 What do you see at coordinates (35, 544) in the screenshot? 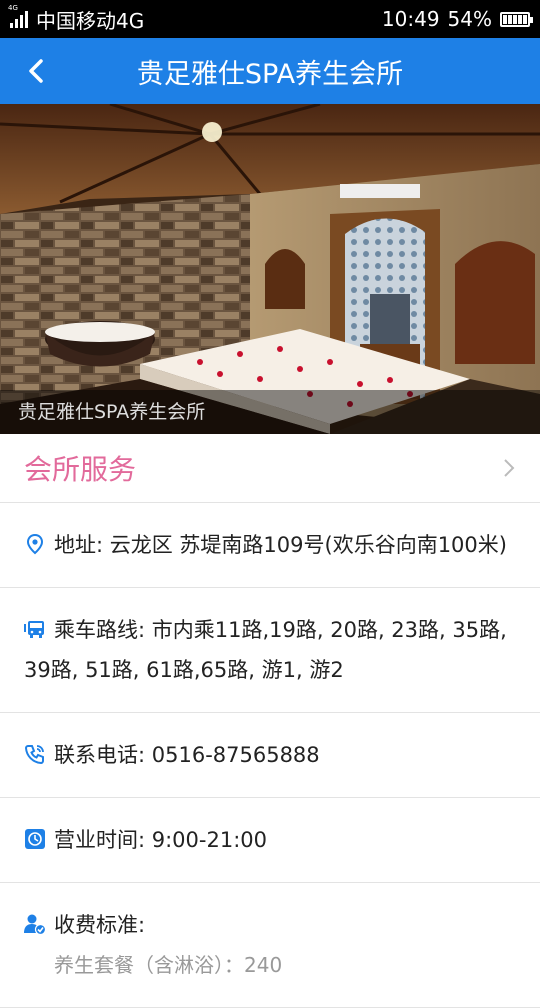
I see `location-pin-icon` at bounding box center [35, 544].